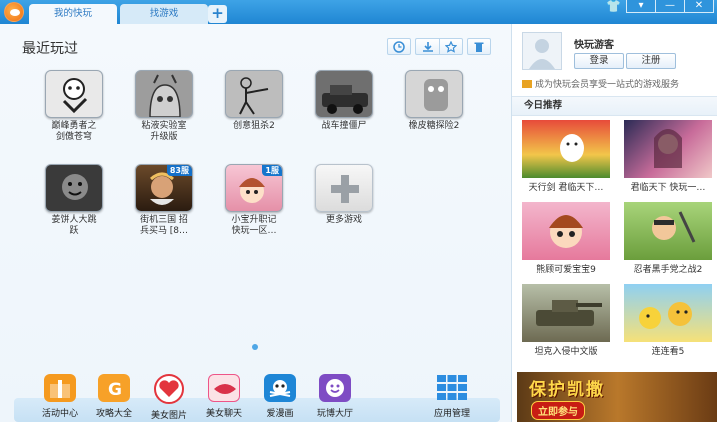  I want to click on heart-icon, so click(169, 389).